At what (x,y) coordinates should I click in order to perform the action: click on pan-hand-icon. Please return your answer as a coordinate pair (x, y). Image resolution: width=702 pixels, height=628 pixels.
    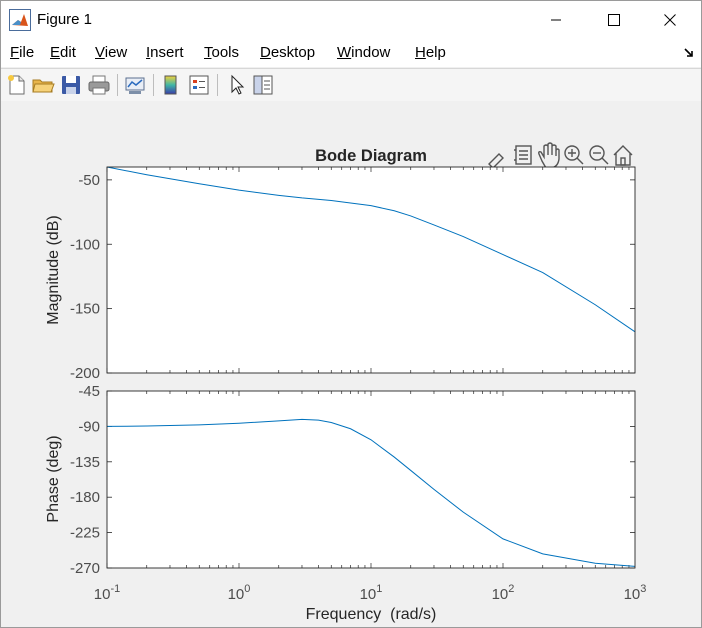
    Looking at the image, I should click on (549, 155).